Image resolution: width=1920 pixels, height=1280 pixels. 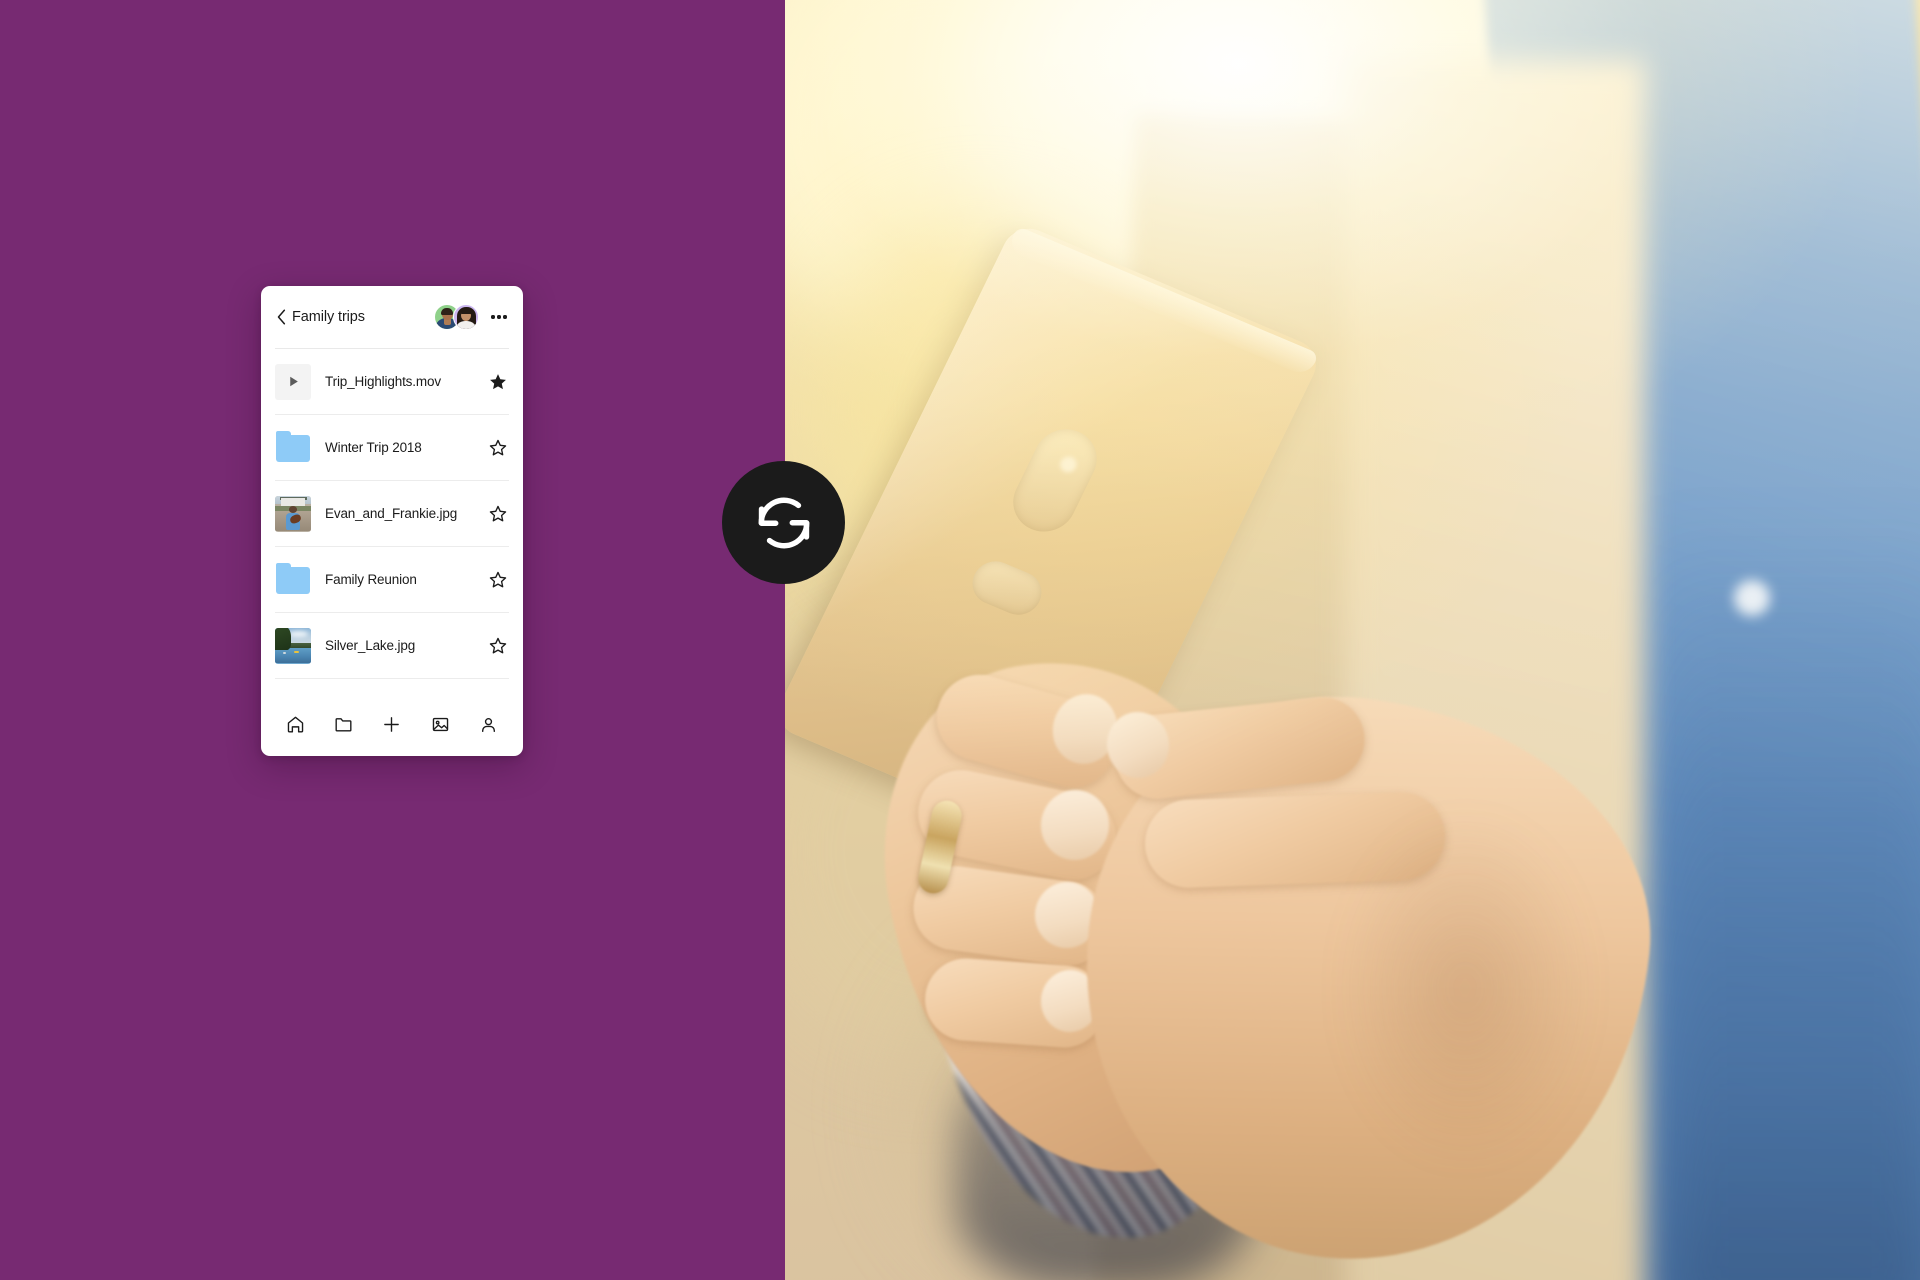 I want to click on home-icon, so click(x=295, y=724).